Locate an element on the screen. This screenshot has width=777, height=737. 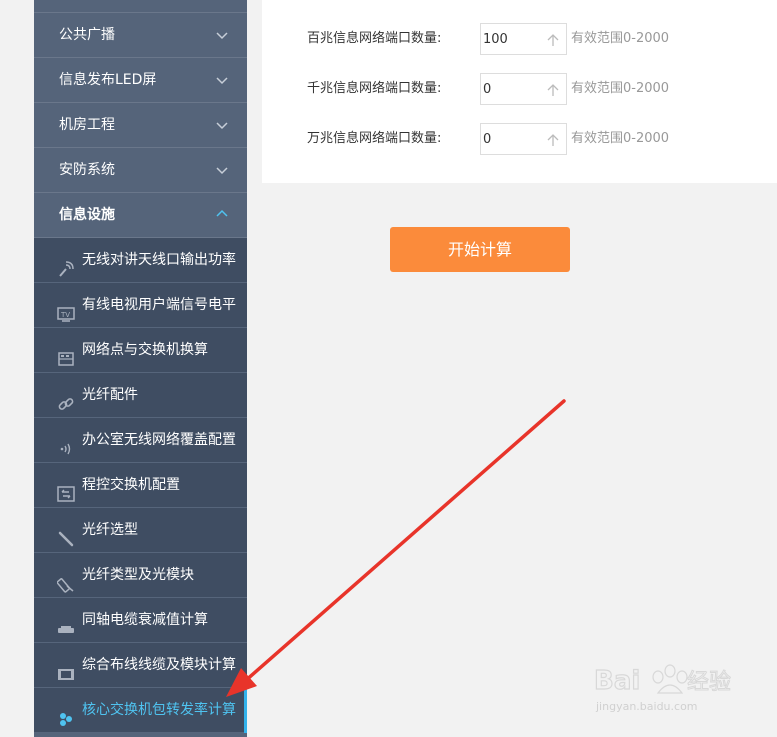
svg-text: 经验 is located at coordinates (709, 682).